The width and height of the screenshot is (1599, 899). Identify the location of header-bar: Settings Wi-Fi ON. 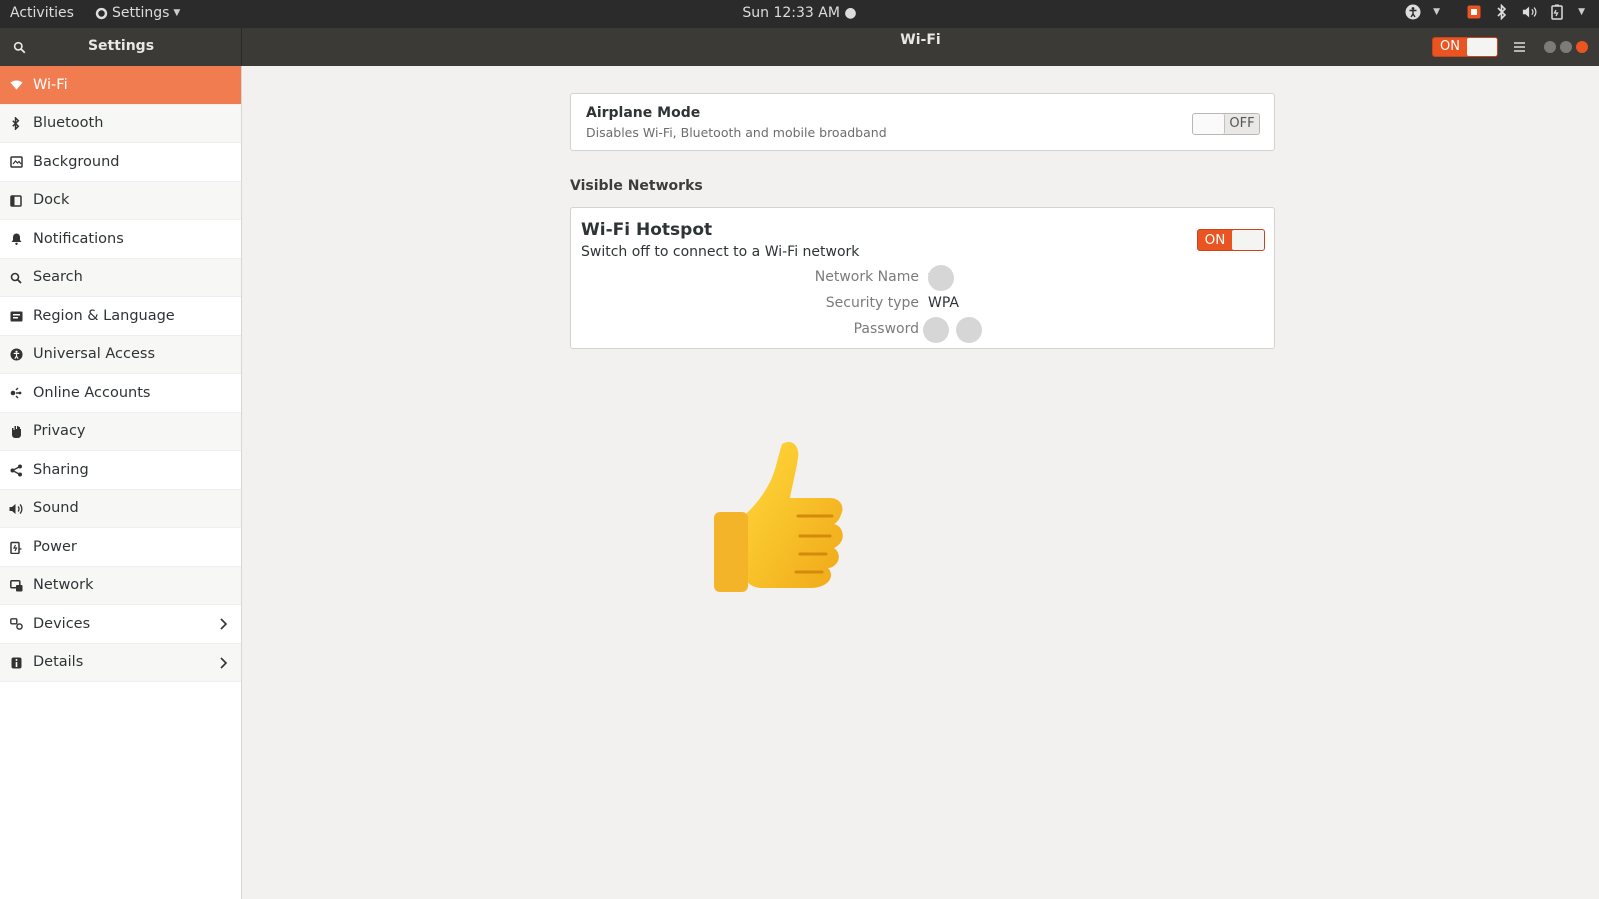
(799, 47).